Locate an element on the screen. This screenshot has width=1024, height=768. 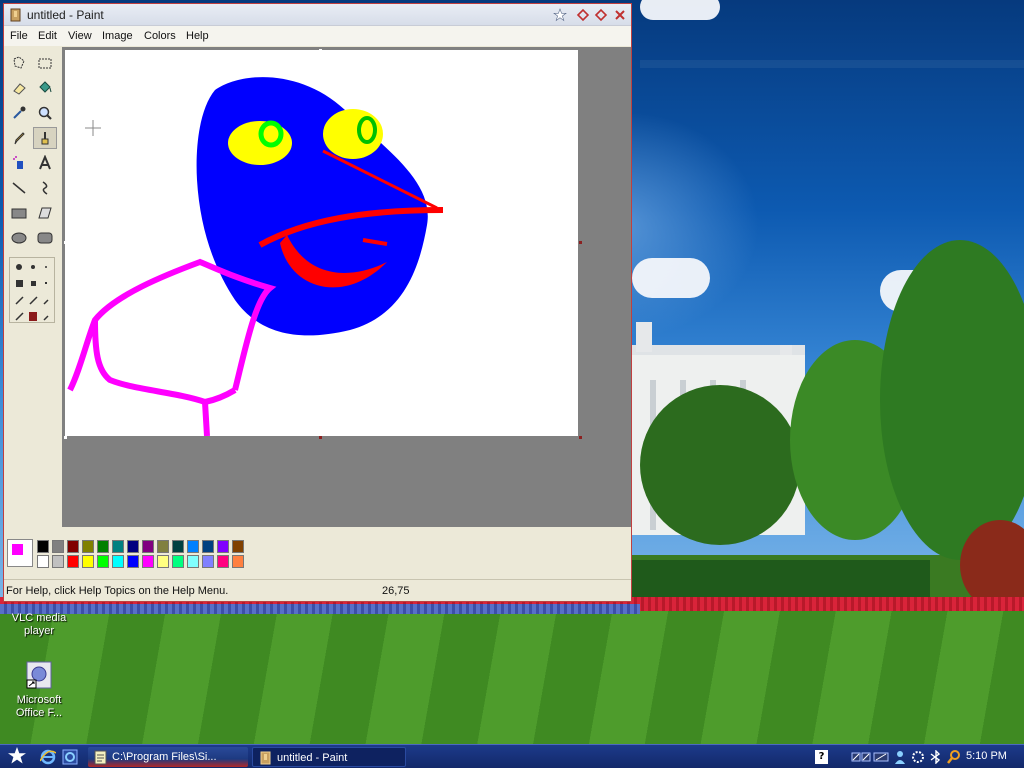
eyedropper-icon is located at coordinates (19, 113).